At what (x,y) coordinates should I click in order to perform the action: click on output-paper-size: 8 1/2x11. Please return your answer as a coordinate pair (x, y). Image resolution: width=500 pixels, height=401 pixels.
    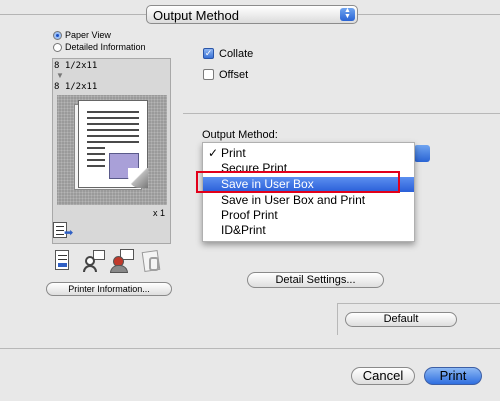
    Looking at the image, I should click on (76, 87).